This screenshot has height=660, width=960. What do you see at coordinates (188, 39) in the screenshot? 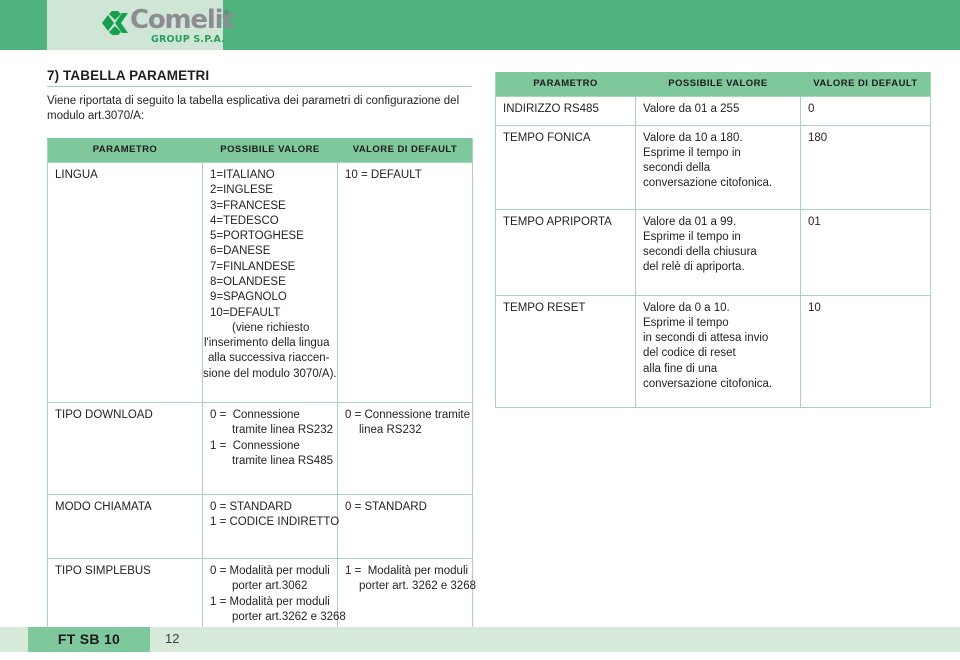
I see `logo-subtitle: GROUP S.P.A.` at bounding box center [188, 39].